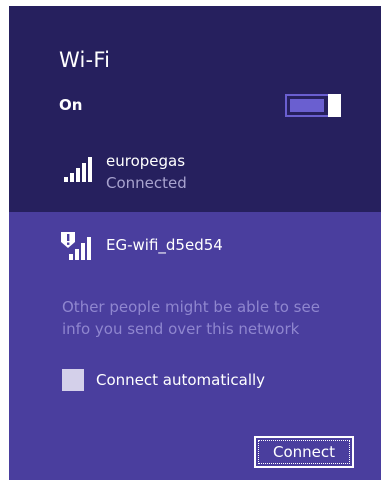  I want to click on wifi-toggle, so click(313, 105).